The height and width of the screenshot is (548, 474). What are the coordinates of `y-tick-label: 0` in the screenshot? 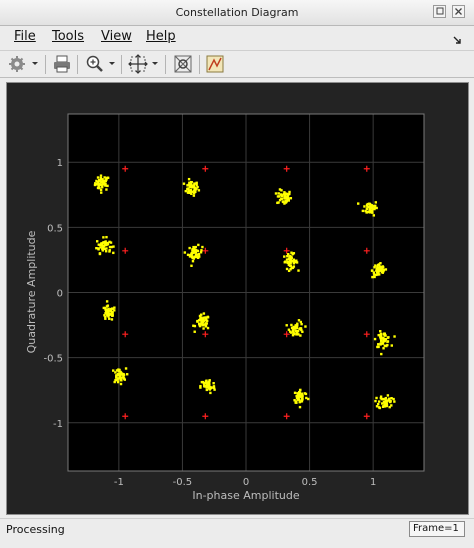 It's located at (60, 294).